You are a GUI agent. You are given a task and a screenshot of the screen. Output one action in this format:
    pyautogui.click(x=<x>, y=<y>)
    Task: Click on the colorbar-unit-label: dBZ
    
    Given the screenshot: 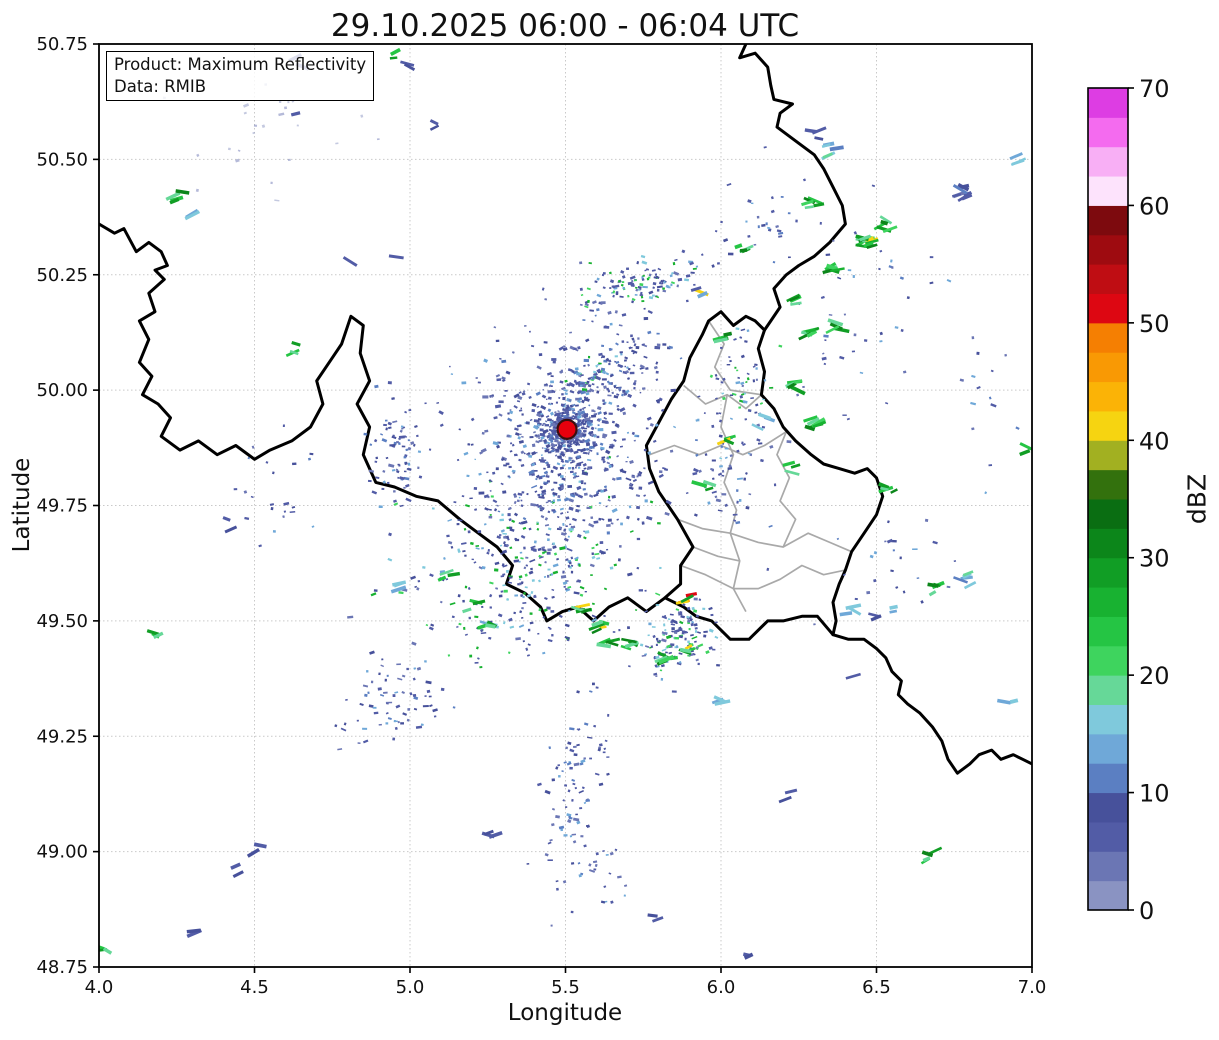 What is the action you would take?
    pyautogui.click(x=1197, y=499)
    